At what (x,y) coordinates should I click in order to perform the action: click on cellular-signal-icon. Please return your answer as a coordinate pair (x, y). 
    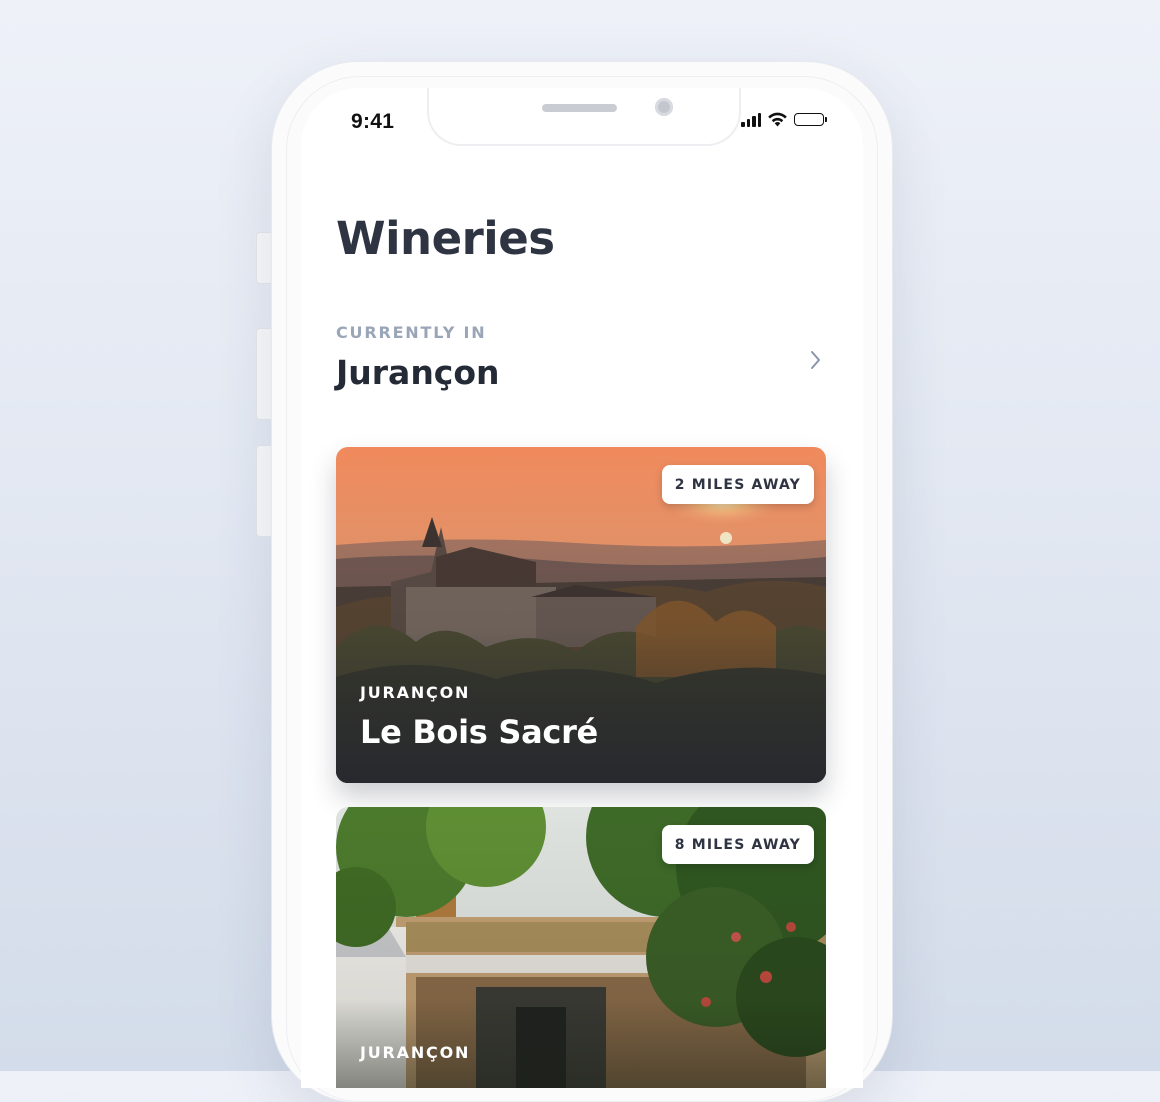
    Looking at the image, I should click on (751, 119).